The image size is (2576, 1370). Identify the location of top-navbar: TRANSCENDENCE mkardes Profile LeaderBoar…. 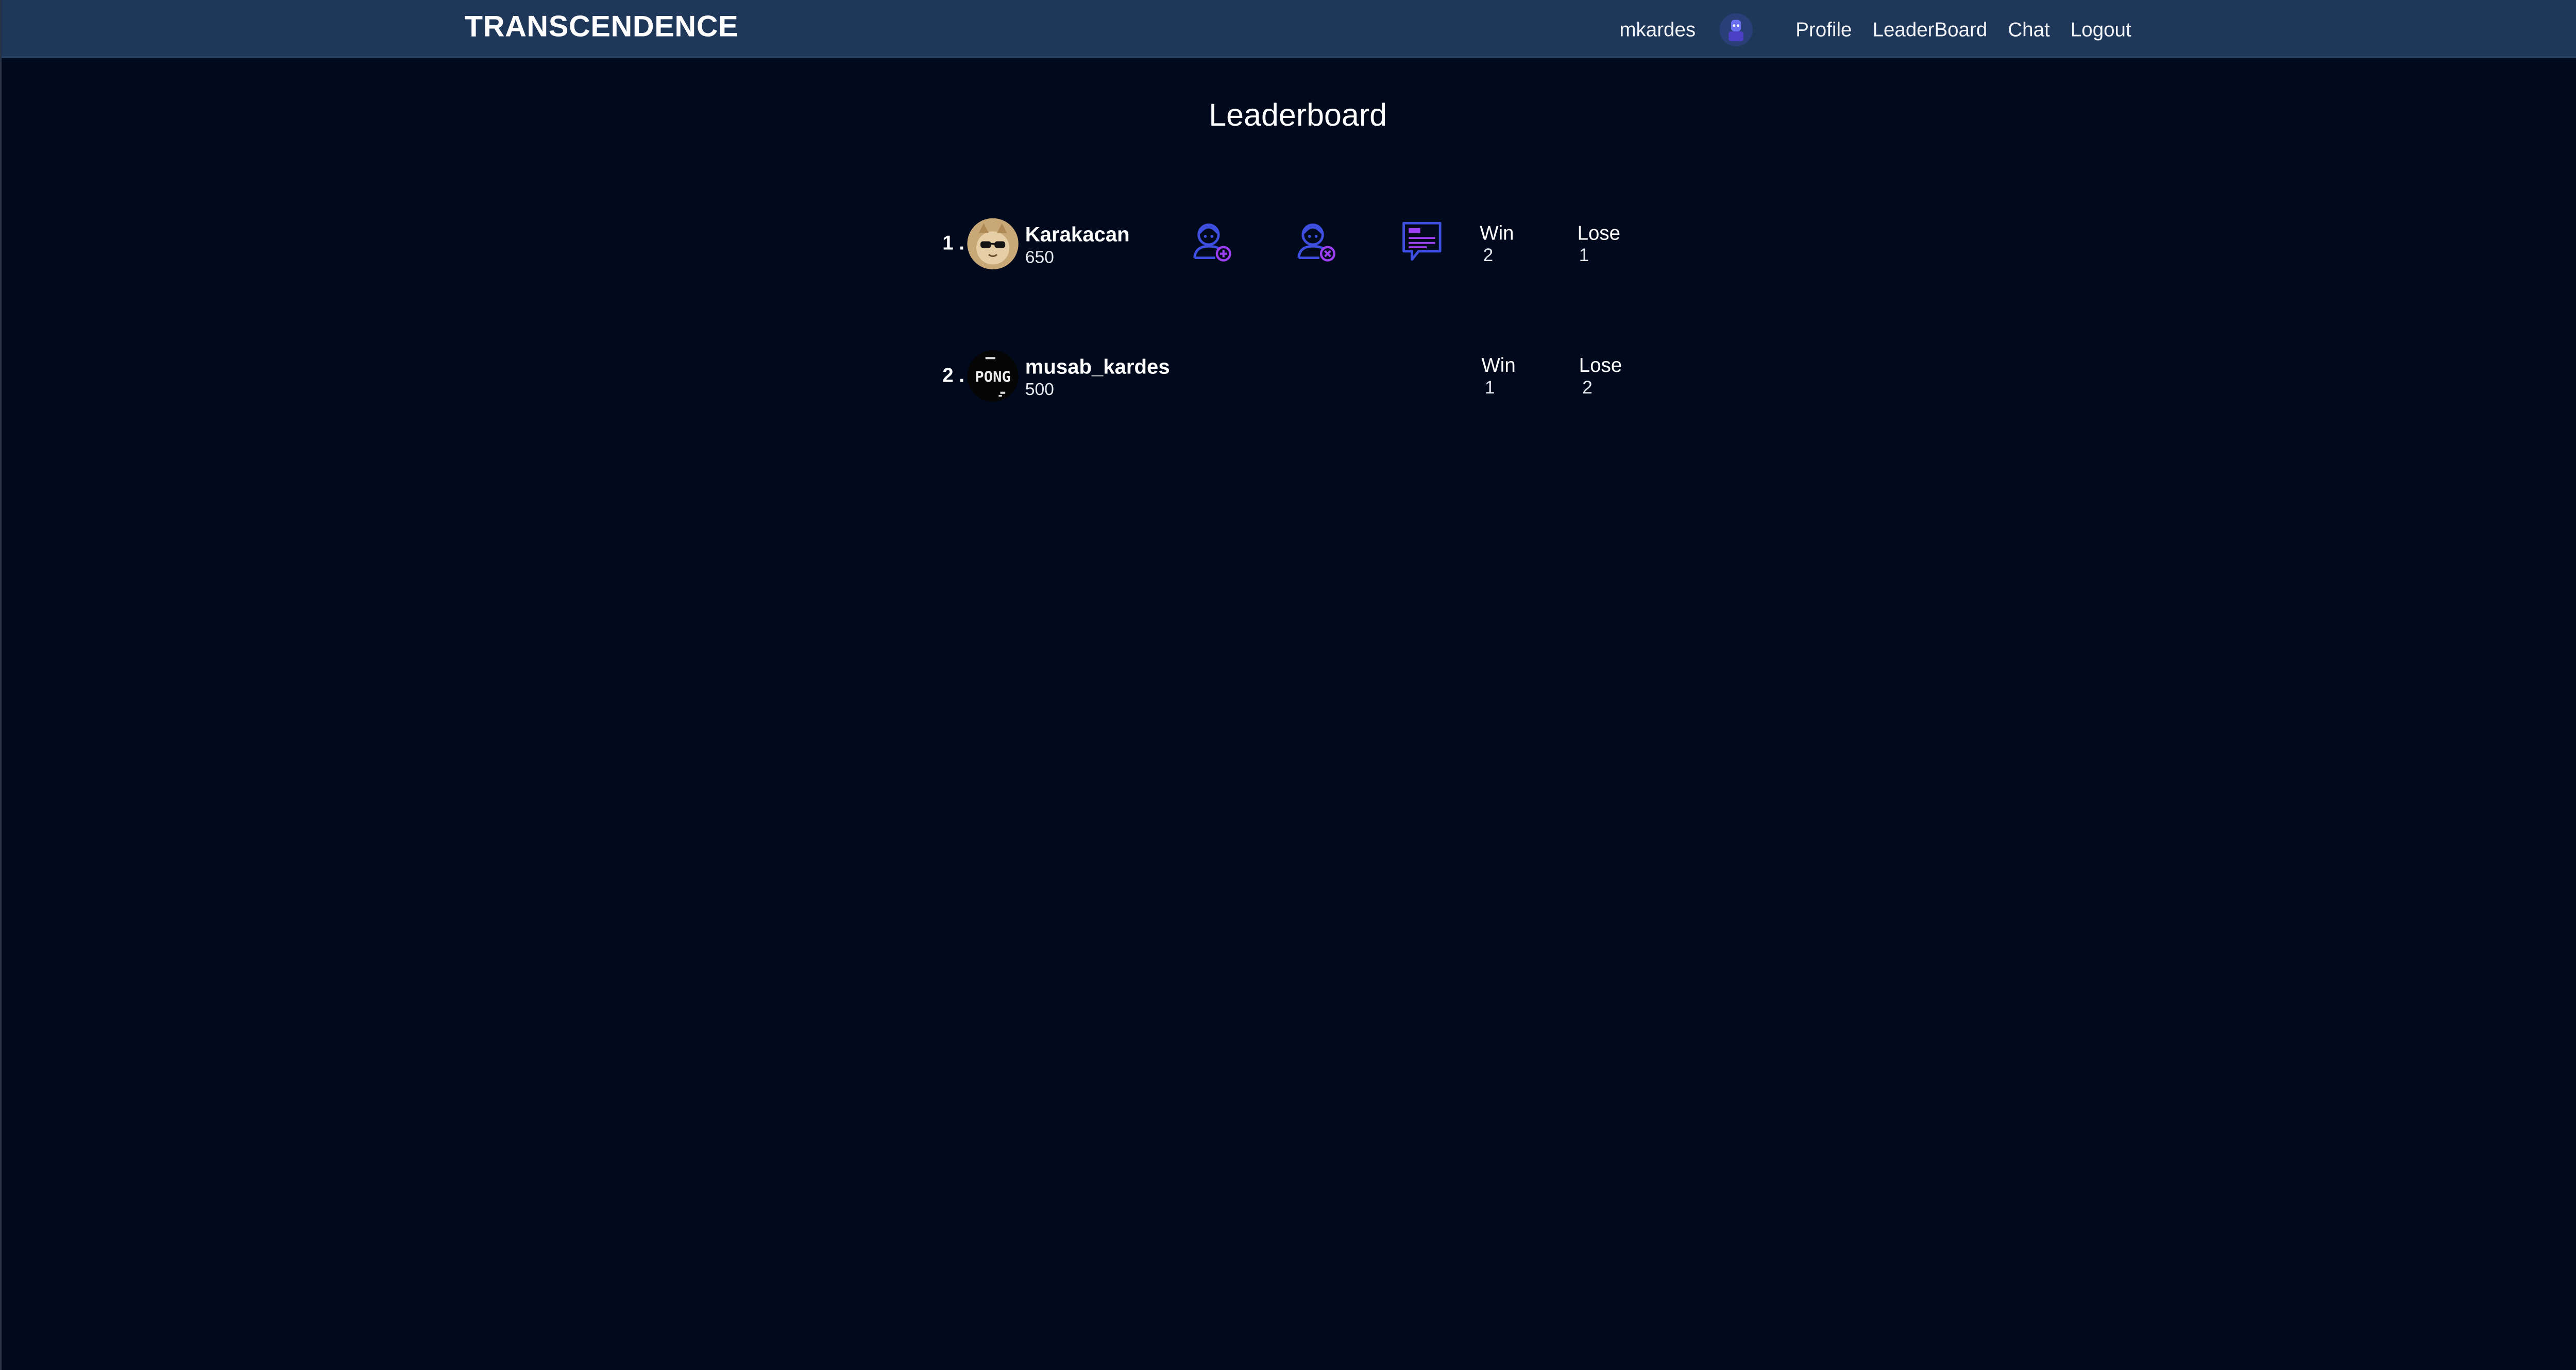
(1289, 29).